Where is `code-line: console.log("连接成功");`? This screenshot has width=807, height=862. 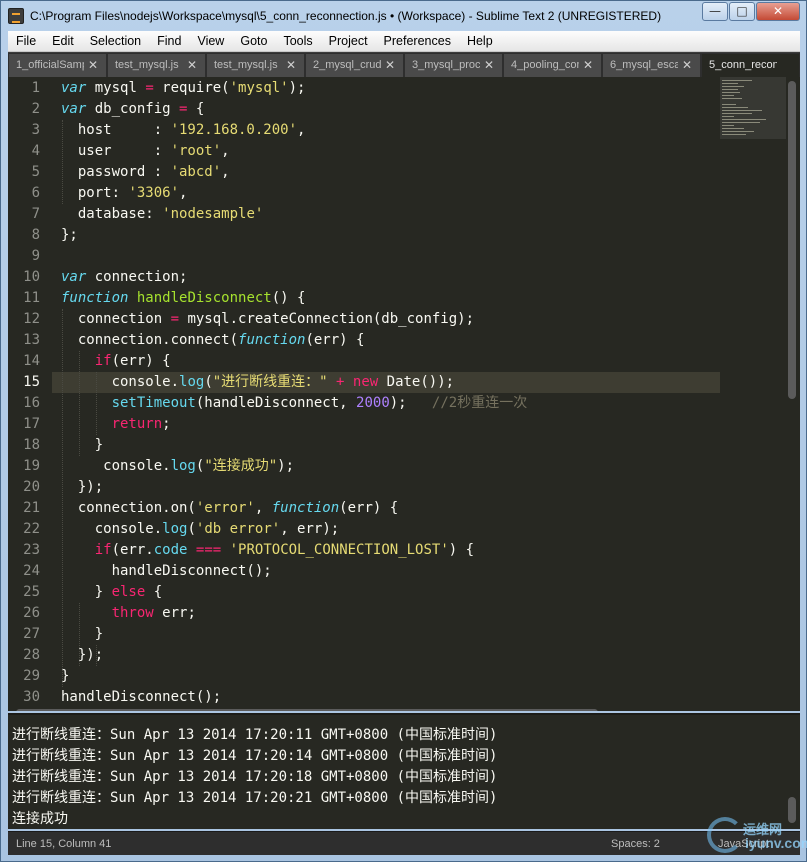
code-line: console.log("连接成功"); is located at coordinates (178, 466).